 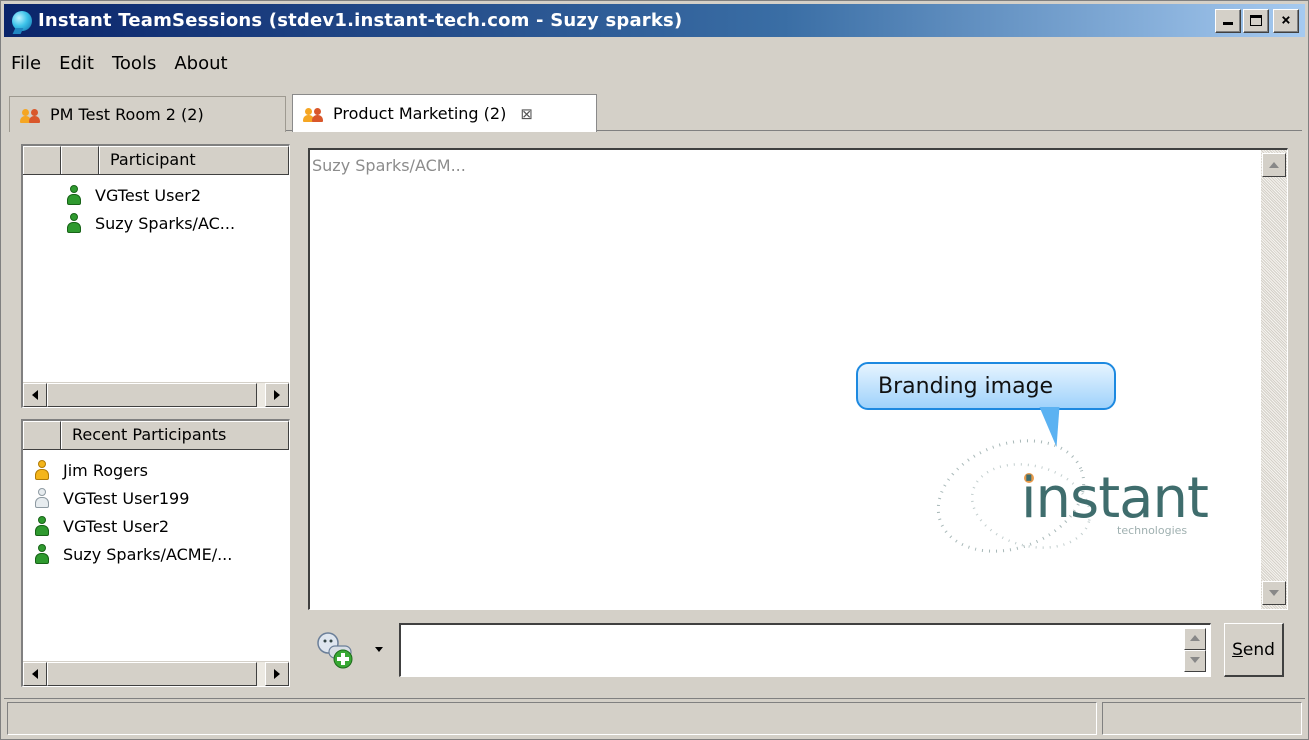 I want to click on user-away-icon, so click(x=42, y=470).